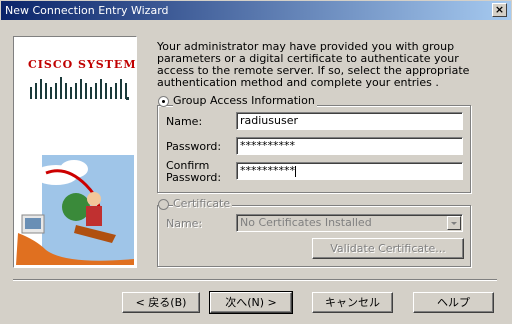 This screenshot has height=324, width=512. Describe the element at coordinates (163, 204) in the screenshot. I see `certificate-radio` at that location.